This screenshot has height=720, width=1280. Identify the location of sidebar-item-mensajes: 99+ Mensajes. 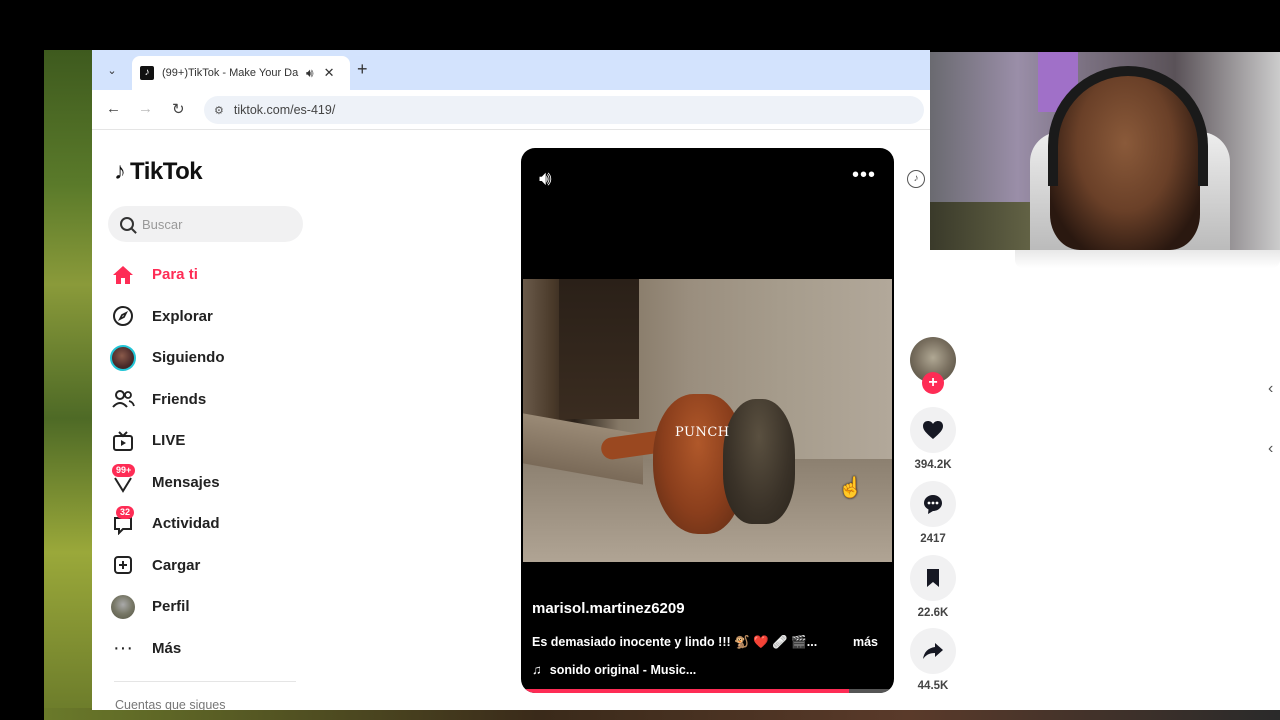
(205, 483).